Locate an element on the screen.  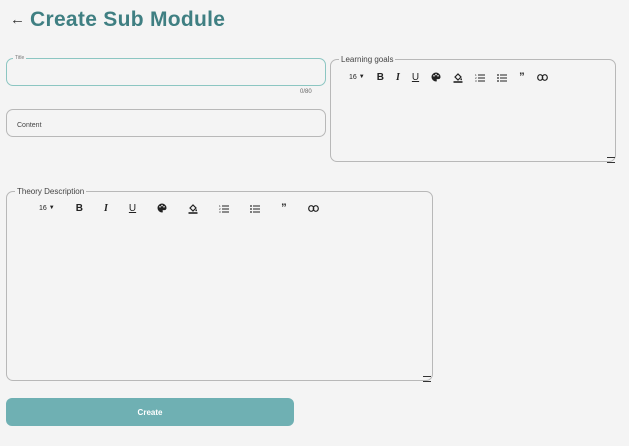
theory-description-toolbar: 16 ▼ B I U 123 ” is located at coordinates (189, 208).